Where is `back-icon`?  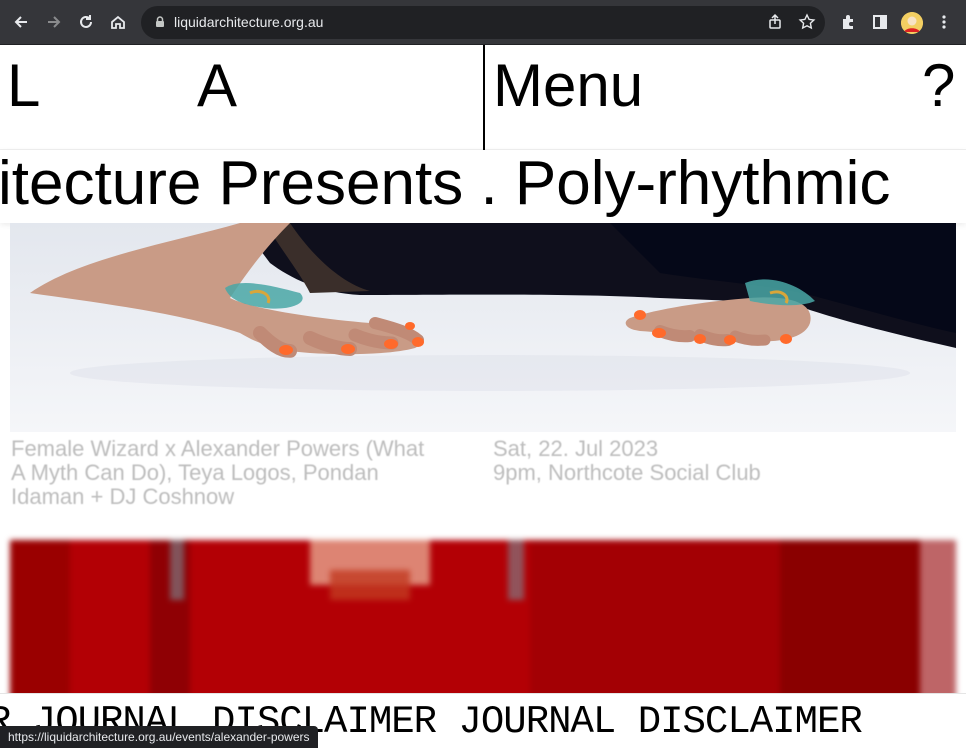 back-icon is located at coordinates (21, 22).